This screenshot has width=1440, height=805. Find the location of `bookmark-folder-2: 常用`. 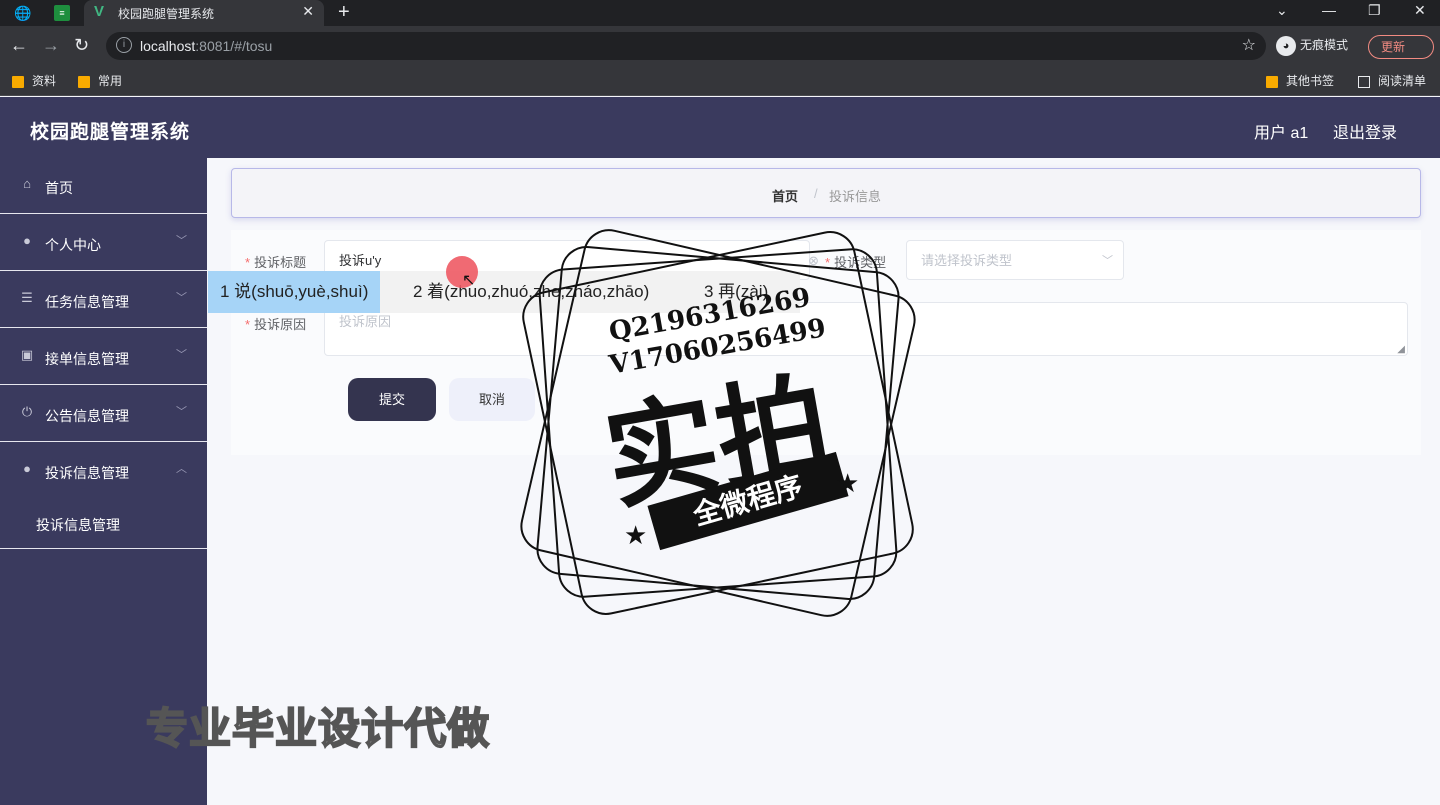

bookmark-folder-2: 常用 is located at coordinates (100, 80).